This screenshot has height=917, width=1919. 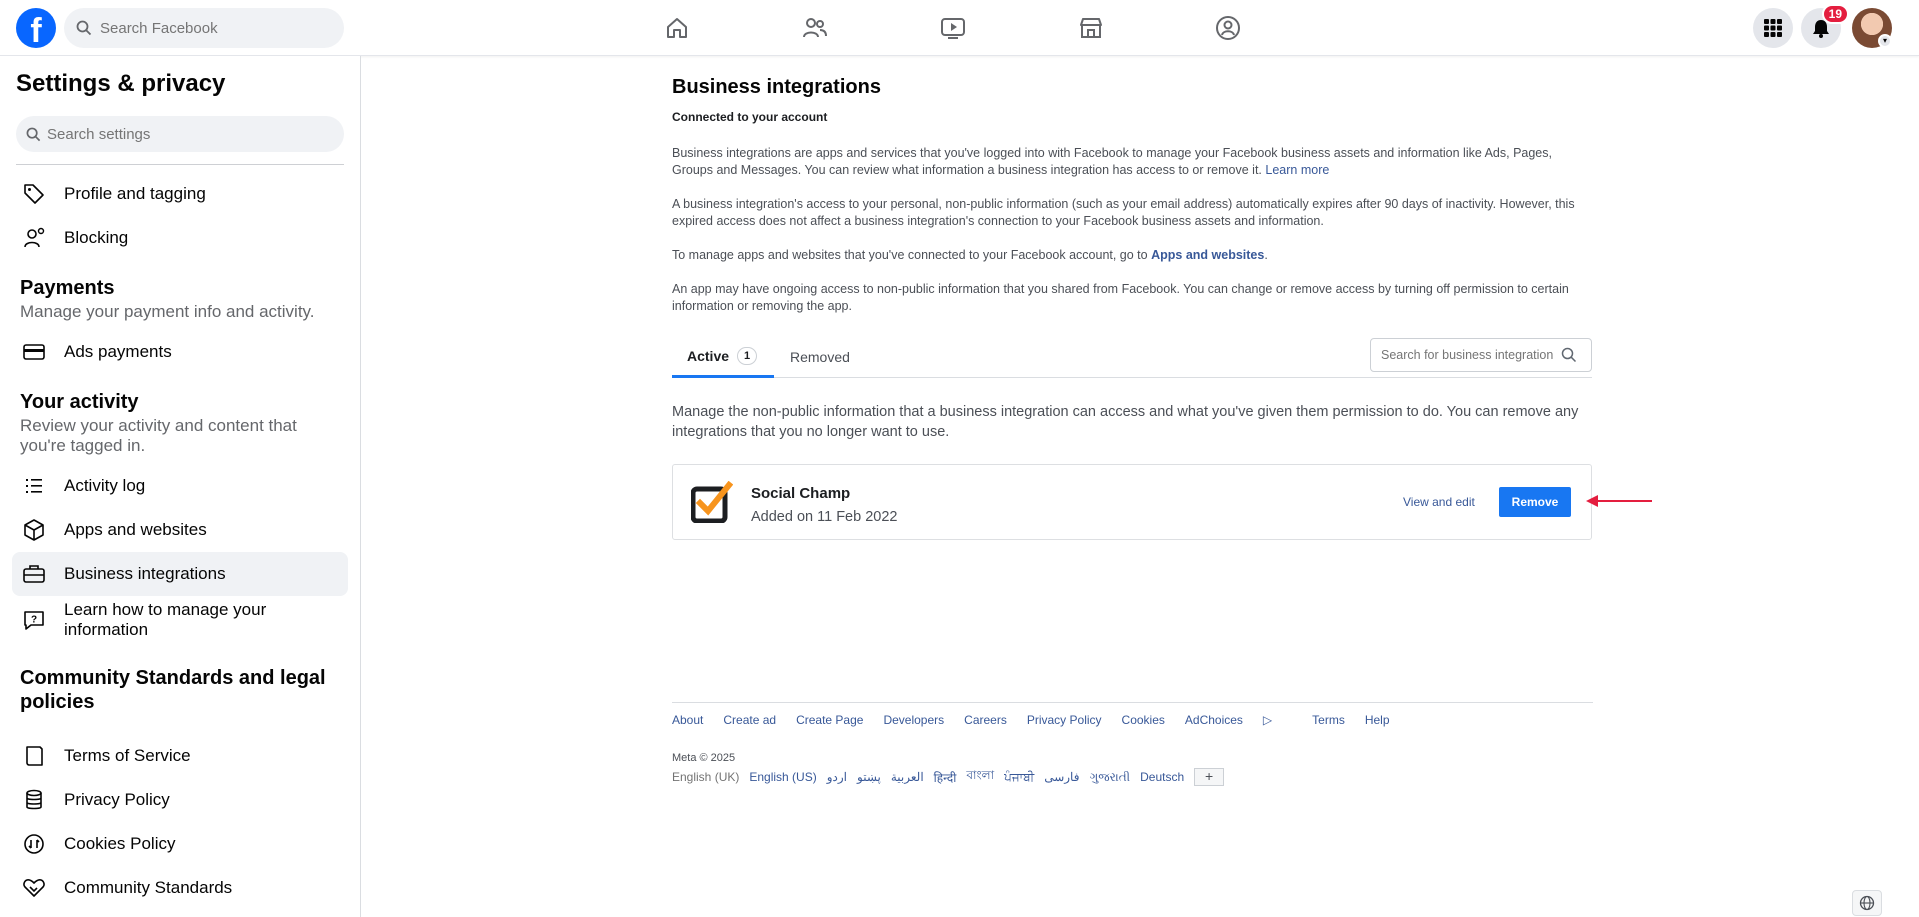 I want to click on footer-link: Create Page, so click(x=829, y=720).